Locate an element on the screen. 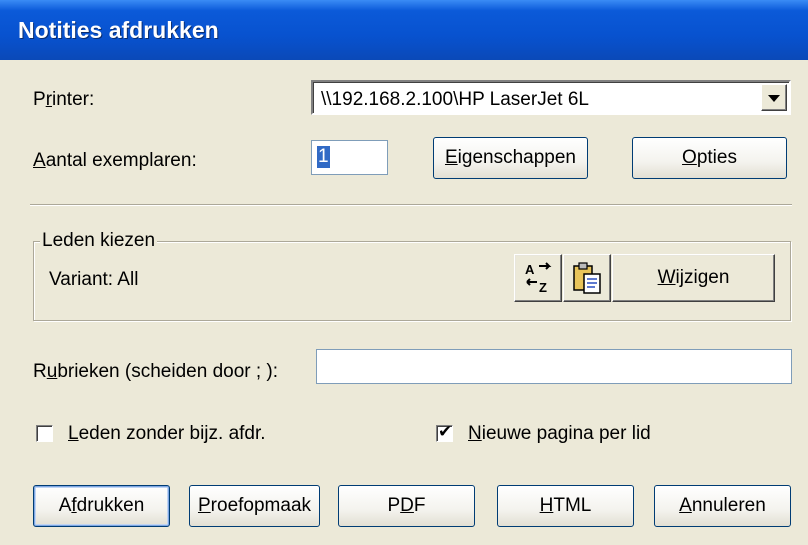  print-button: Afdrukken is located at coordinates (101, 506).